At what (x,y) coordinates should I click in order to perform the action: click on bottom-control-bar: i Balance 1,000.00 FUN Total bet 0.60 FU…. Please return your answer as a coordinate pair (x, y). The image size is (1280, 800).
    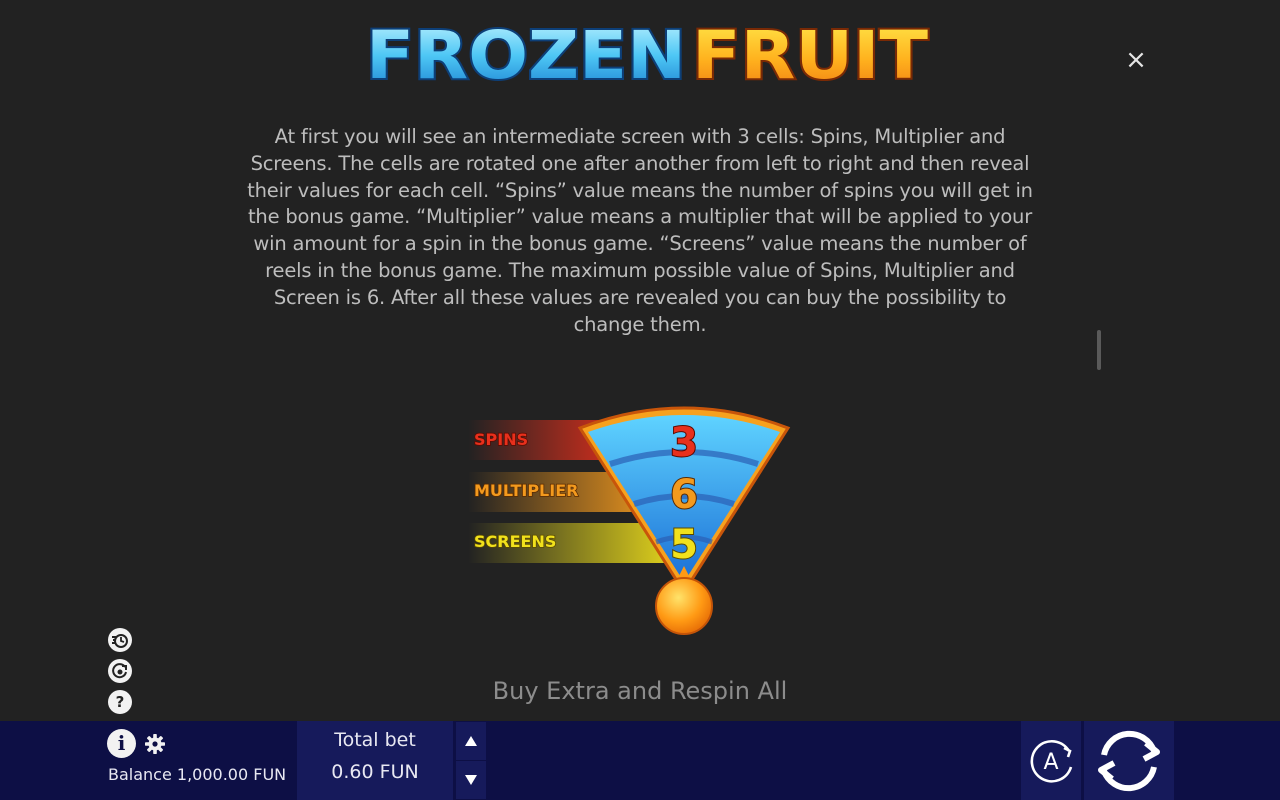
    Looking at the image, I should click on (640, 760).